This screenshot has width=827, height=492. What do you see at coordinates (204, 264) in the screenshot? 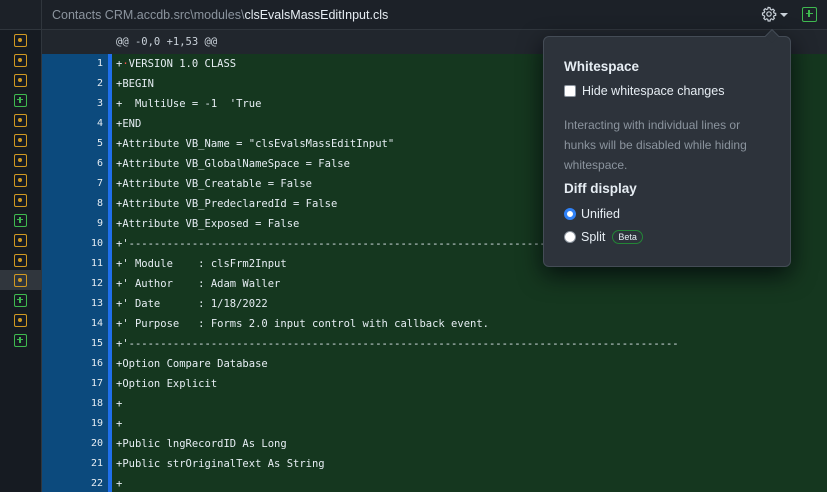
I see `code-content: ' Module : clsFrm2Input` at bounding box center [204, 264].